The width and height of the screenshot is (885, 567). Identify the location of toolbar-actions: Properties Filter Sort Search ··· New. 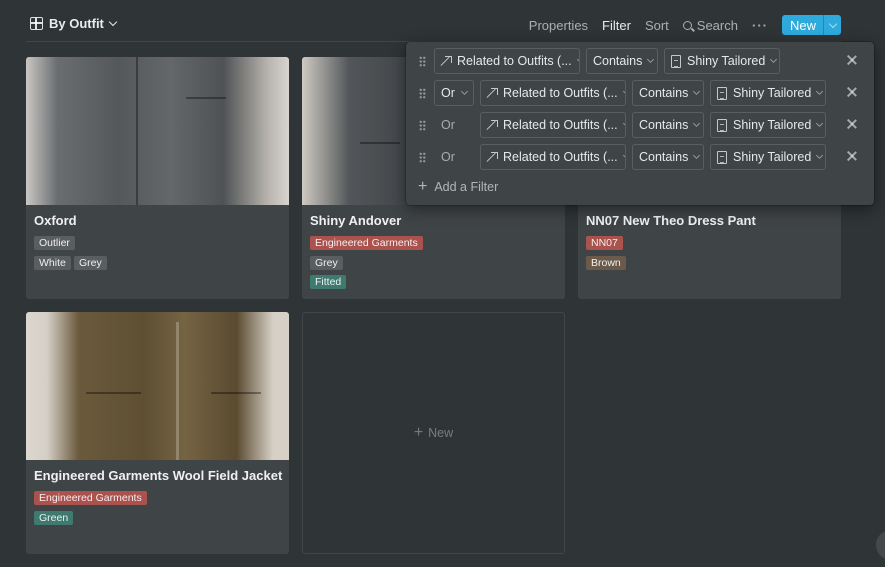
(685, 25).